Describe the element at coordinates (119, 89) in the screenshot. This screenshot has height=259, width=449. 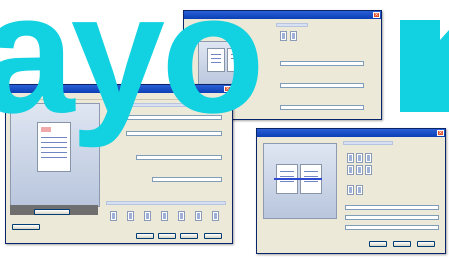
I see `main-dialog-titlebar: ×` at that location.